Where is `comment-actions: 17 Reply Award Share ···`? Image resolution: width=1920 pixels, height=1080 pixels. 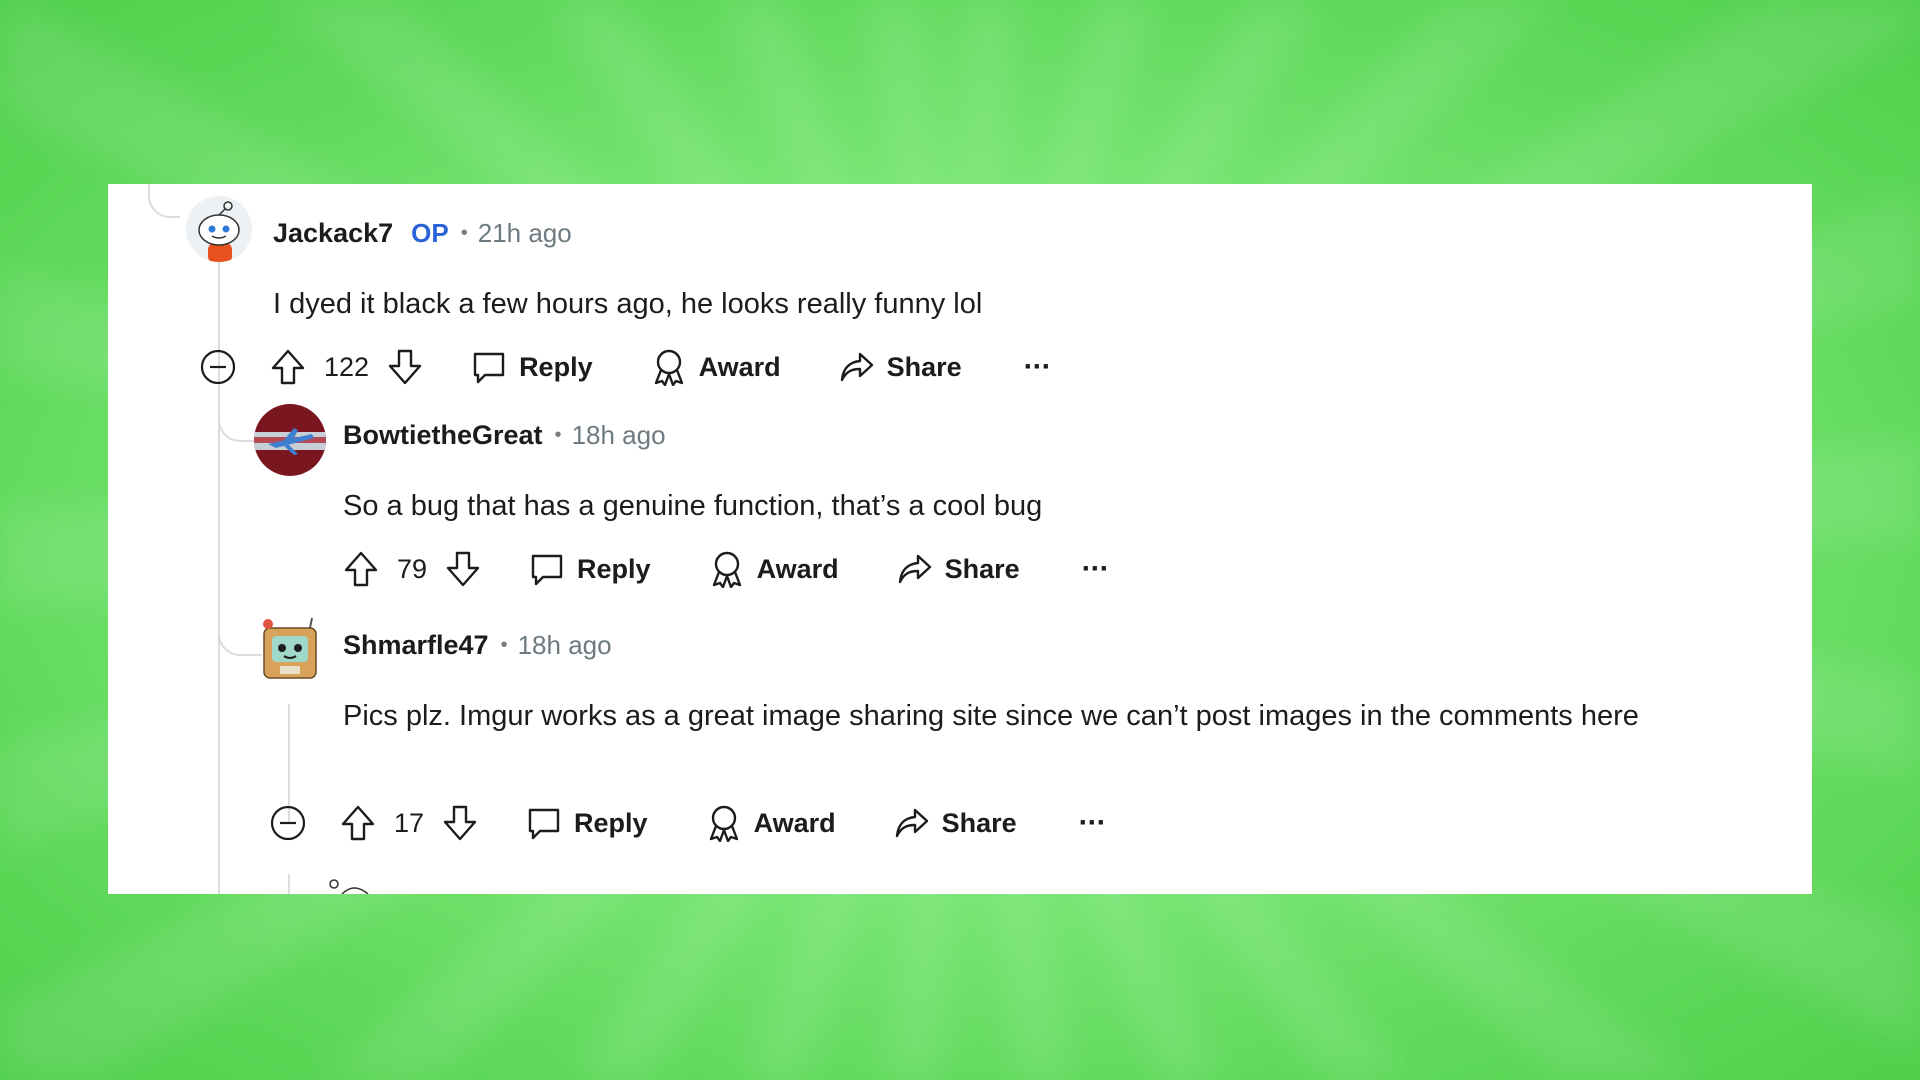 comment-actions: 17 Reply Award Share ··· is located at coordinates (688, 823).